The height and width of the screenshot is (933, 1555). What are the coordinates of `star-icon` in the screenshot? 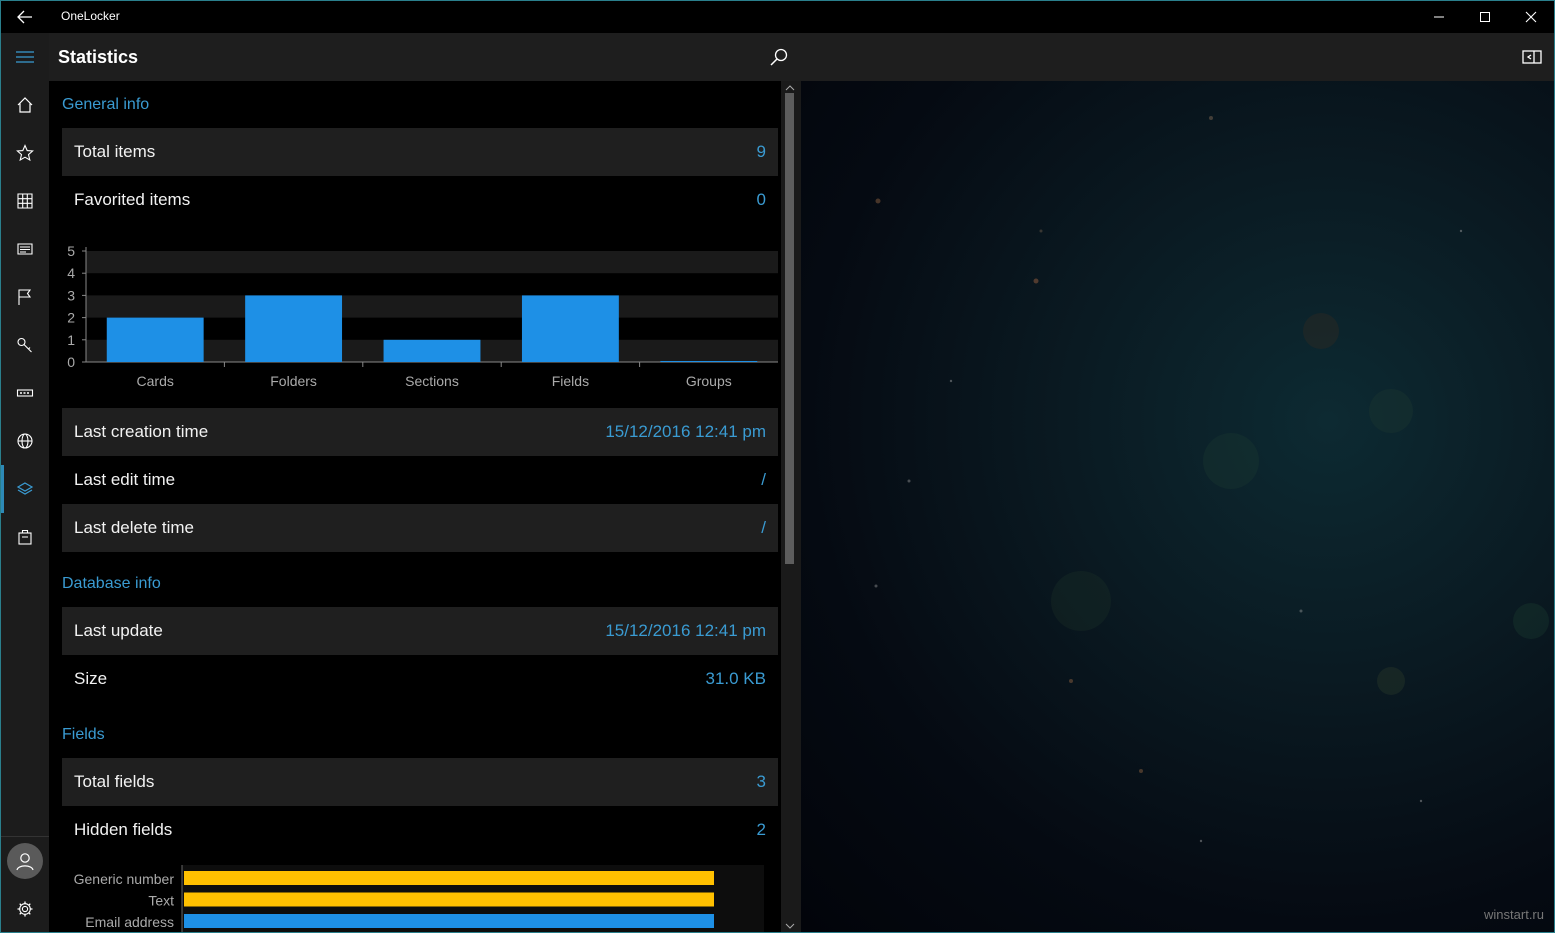 It's located at (25, 153).